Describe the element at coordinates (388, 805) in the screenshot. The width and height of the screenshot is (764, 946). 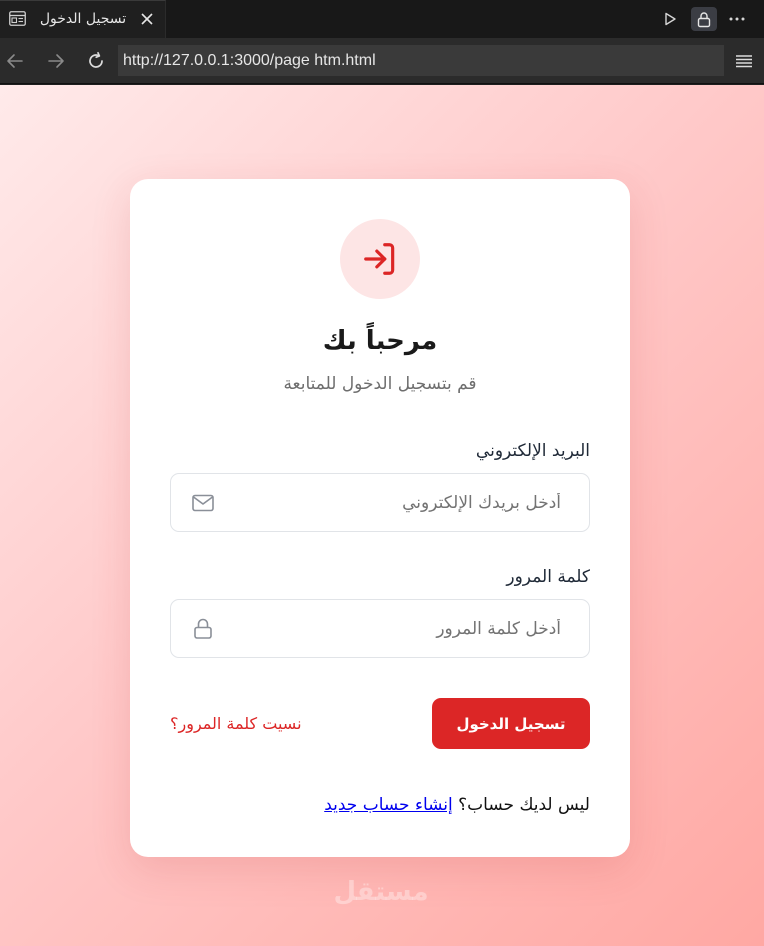
I see `signup-link: إنشاء حساب جديد` at that location.